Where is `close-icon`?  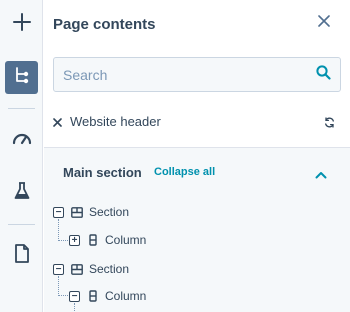
close-icon is located at coordinates (324, 23).